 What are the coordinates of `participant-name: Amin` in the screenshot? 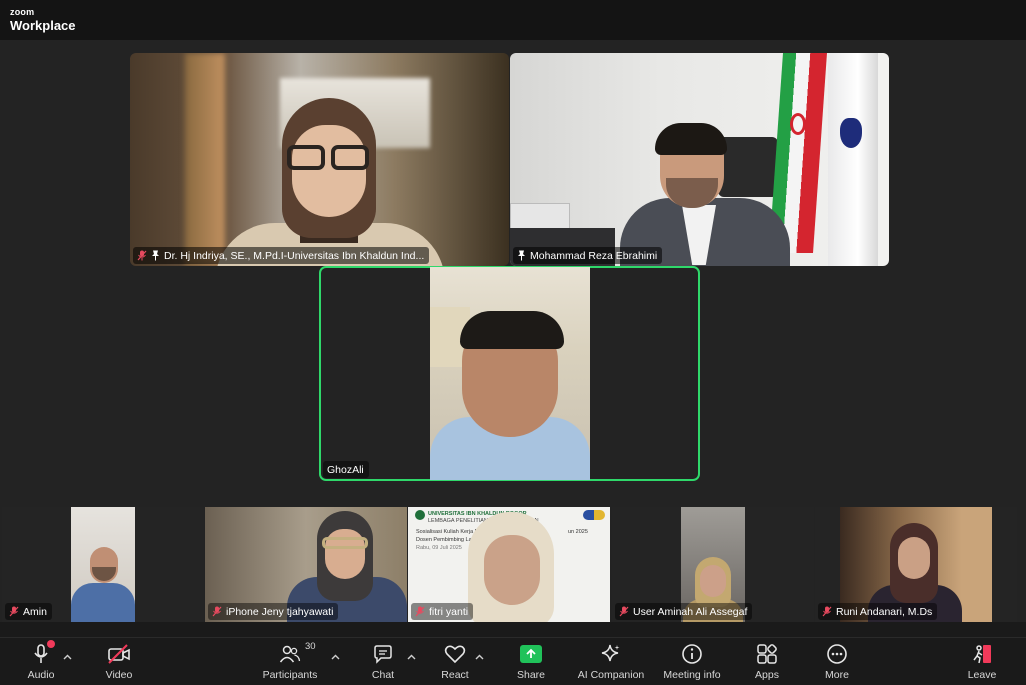 It's located at (35, 611).